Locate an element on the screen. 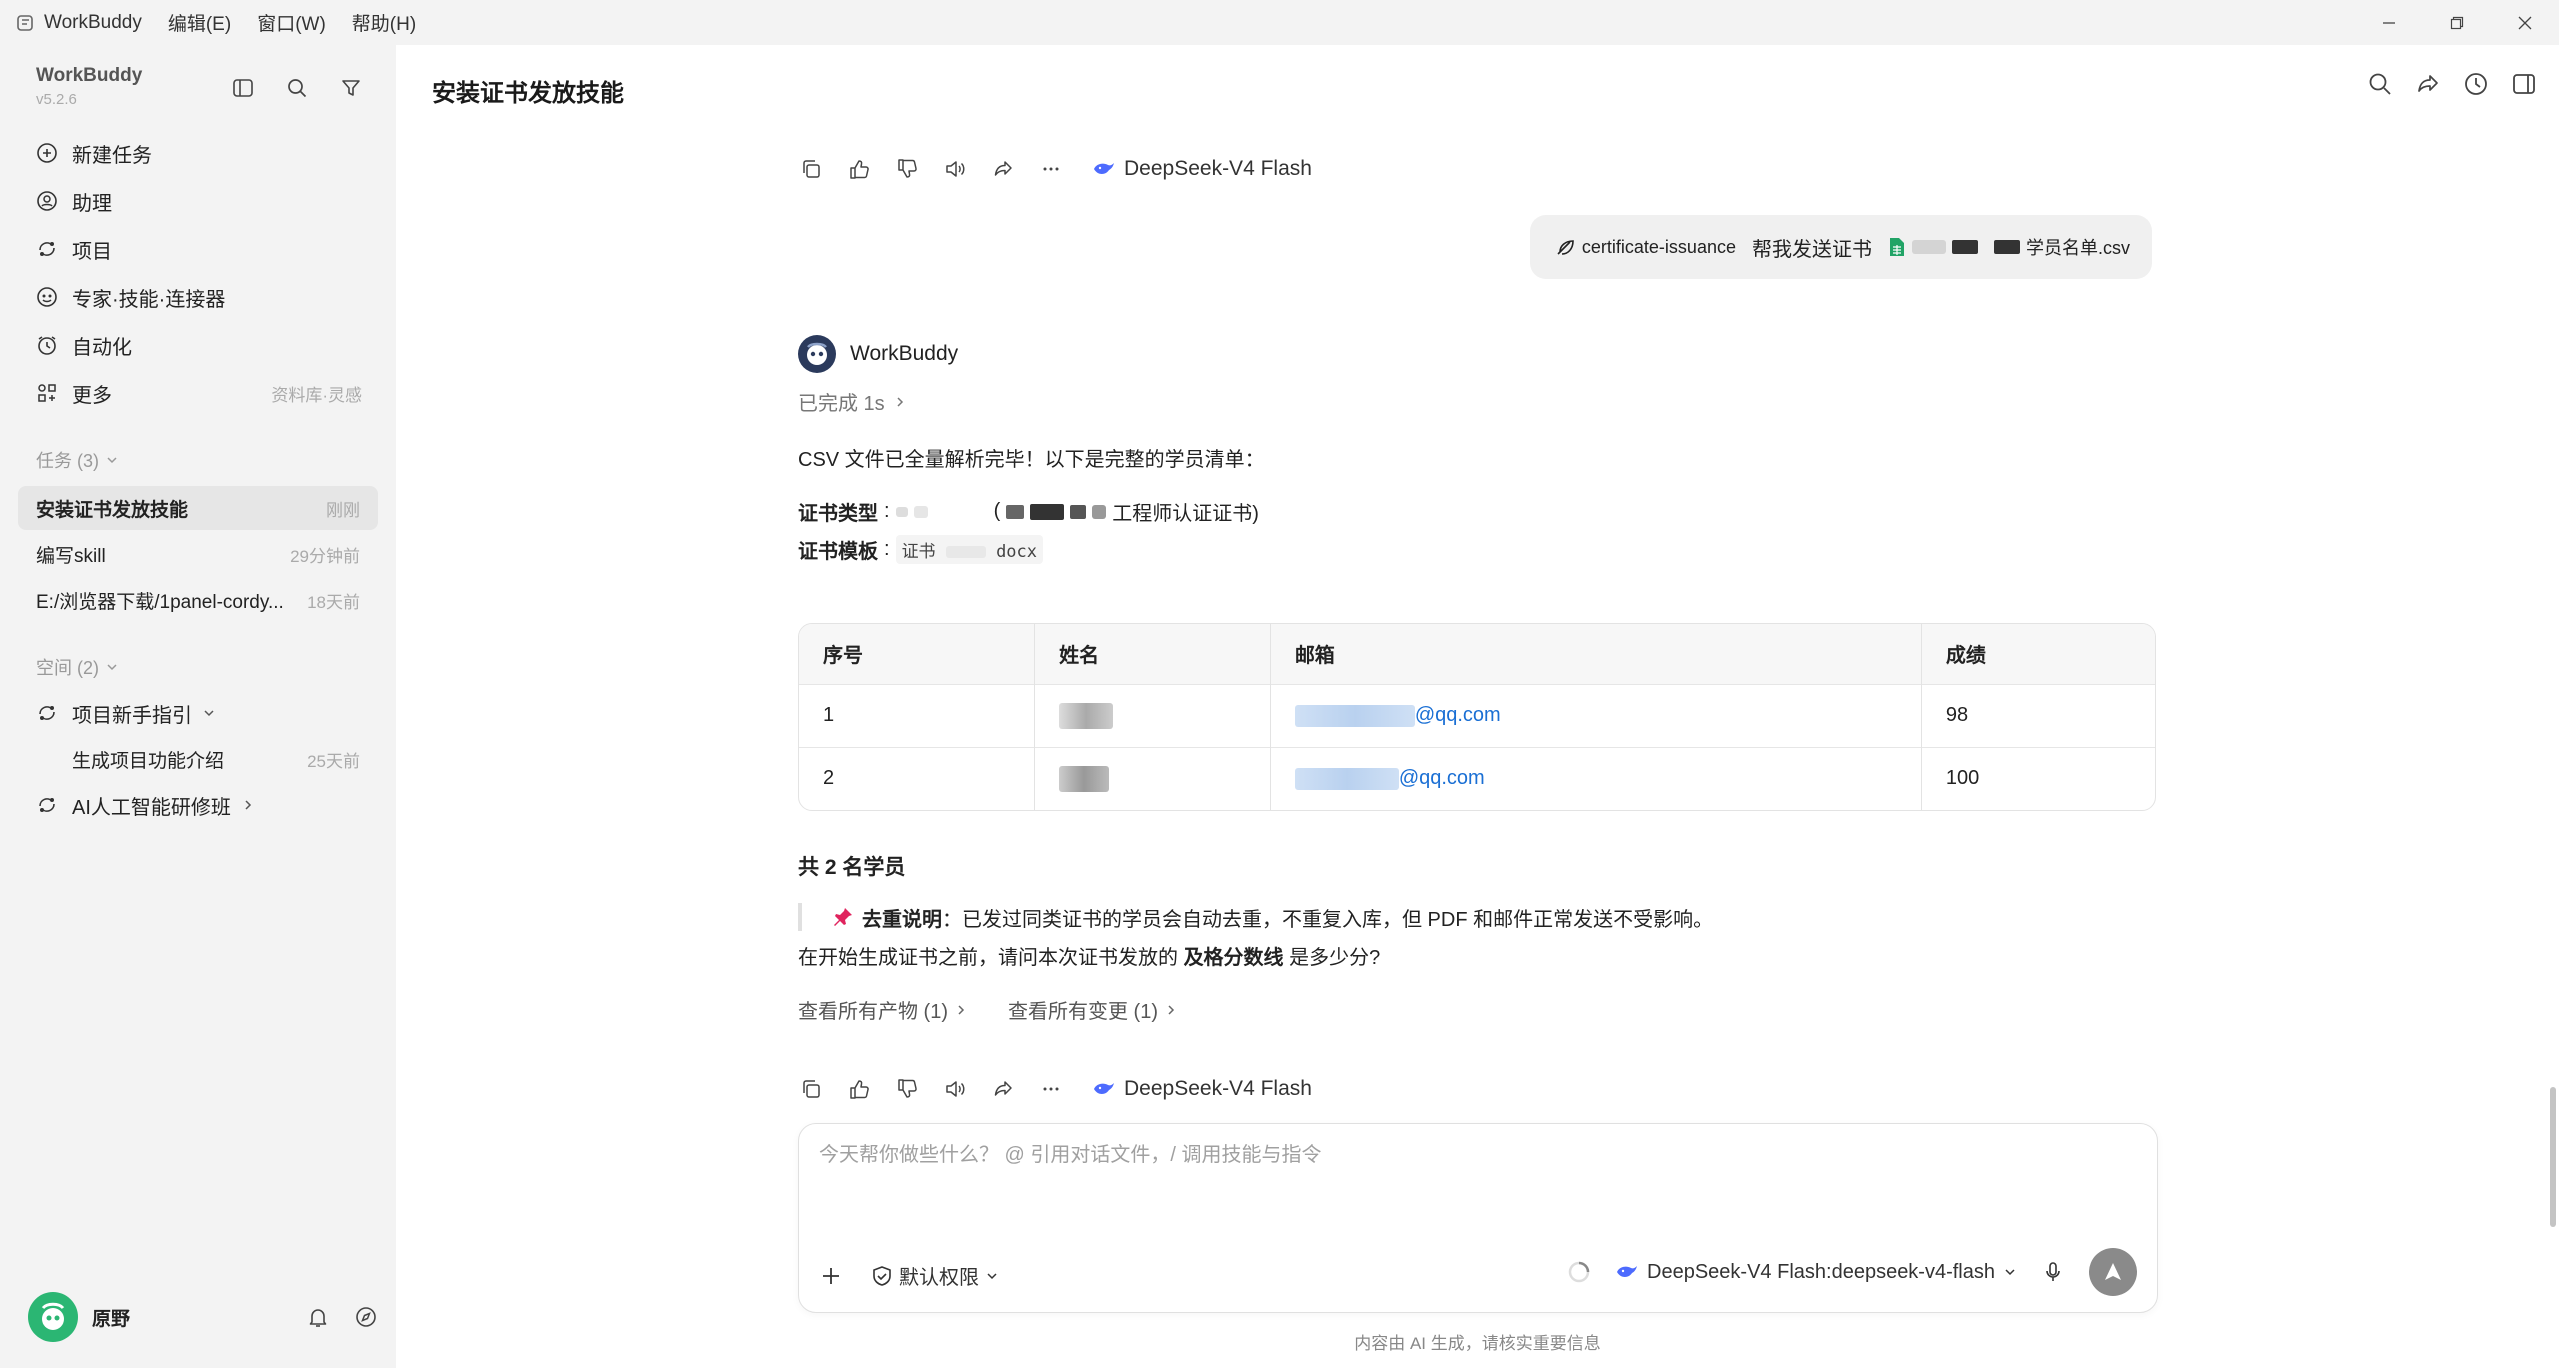 The image size is (2559, 1368). nav-label: 专家·技能·连接器 is located at coordinates (149, 299).